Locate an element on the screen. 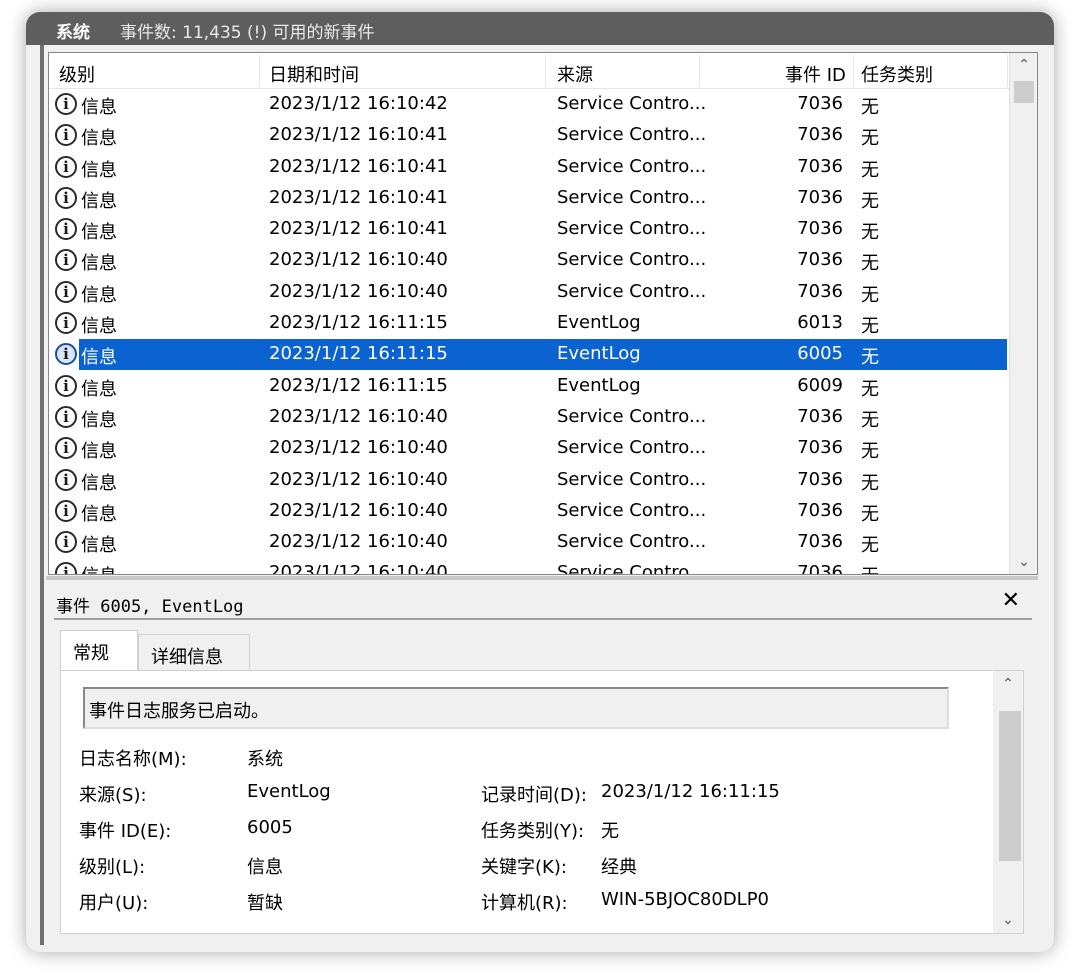 The height and width of the screenshot is (976, 1080). list-header: 级别 日期和时间 来源 事件 ID 任务类别 is located at coordinates (529, 71).